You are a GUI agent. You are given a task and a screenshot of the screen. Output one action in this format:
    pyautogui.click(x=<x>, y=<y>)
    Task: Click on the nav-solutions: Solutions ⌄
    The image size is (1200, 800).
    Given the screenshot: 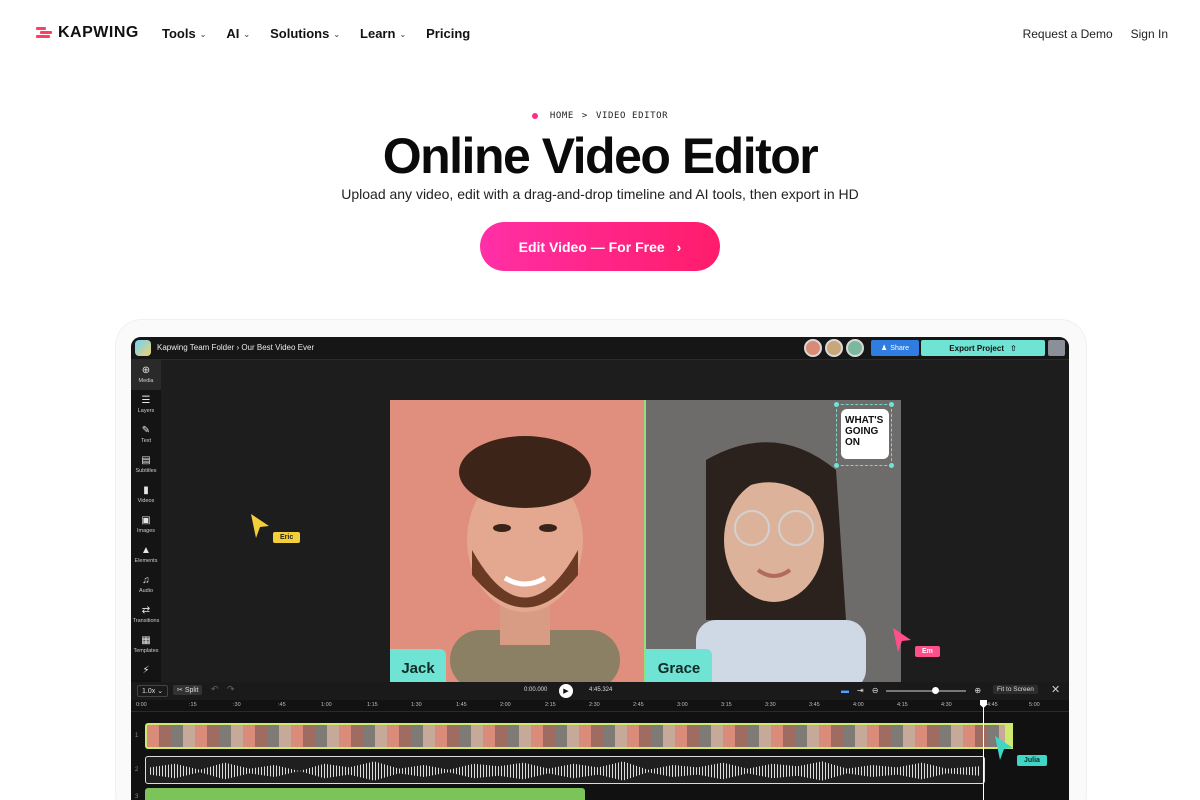 What is the action you would take?
    pyautogui.click(x=305, y=33)
    